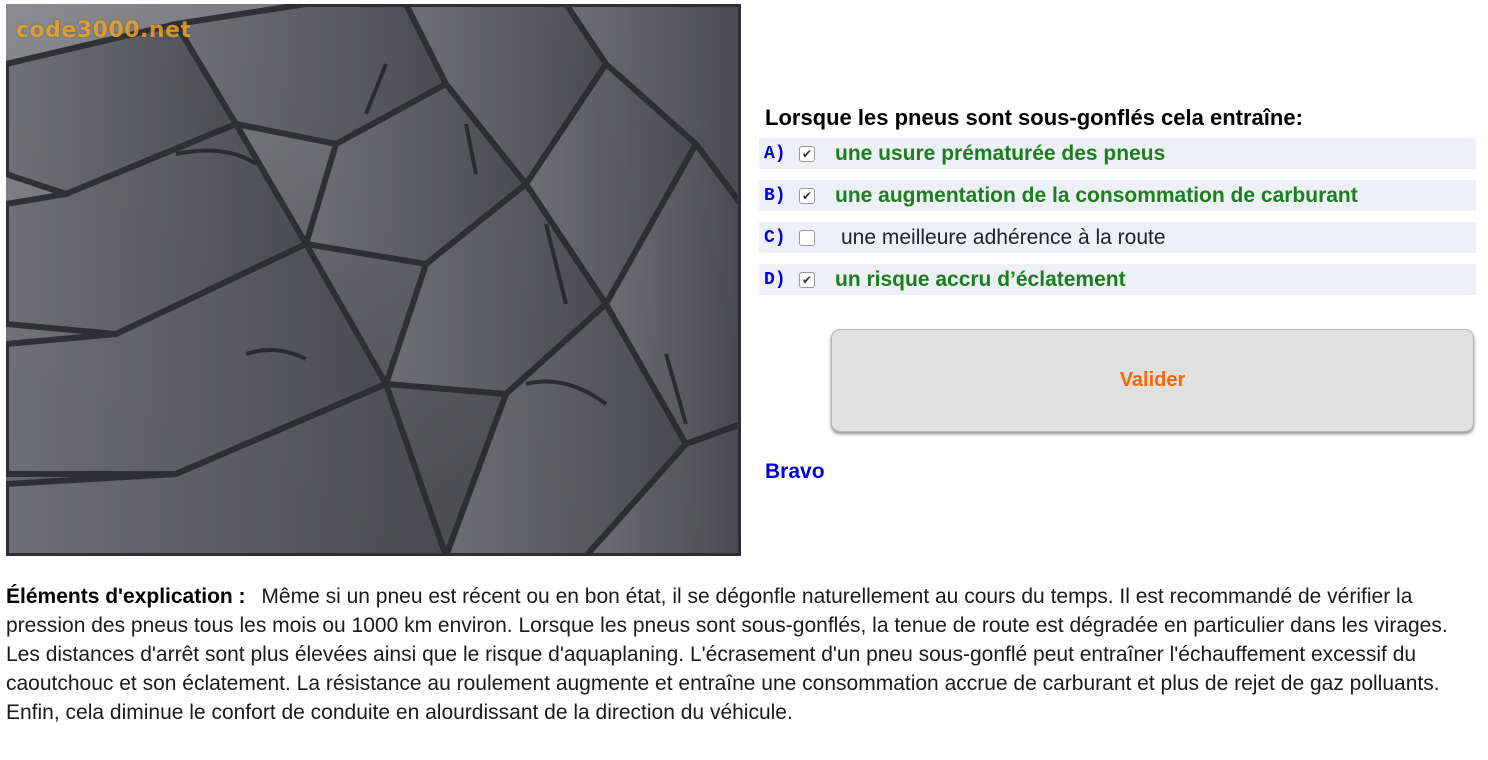 The height and width of the screenshot is (760, 1488). What do you see at coordinates (104, 30) in the screenshot?
I see `site-watermark: code3000.net` at bounding box center [104, 30].